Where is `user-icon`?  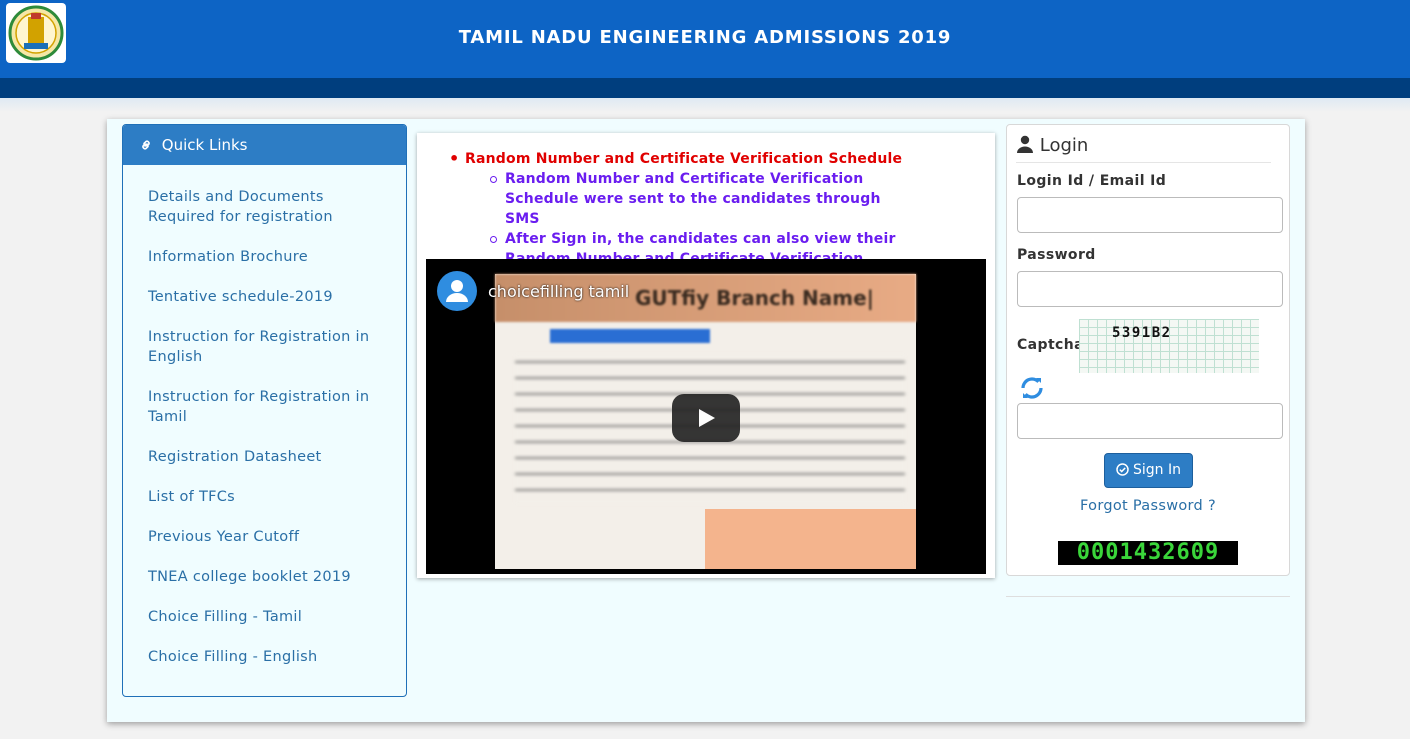 user-icon is located at coordinates (1025, 144).